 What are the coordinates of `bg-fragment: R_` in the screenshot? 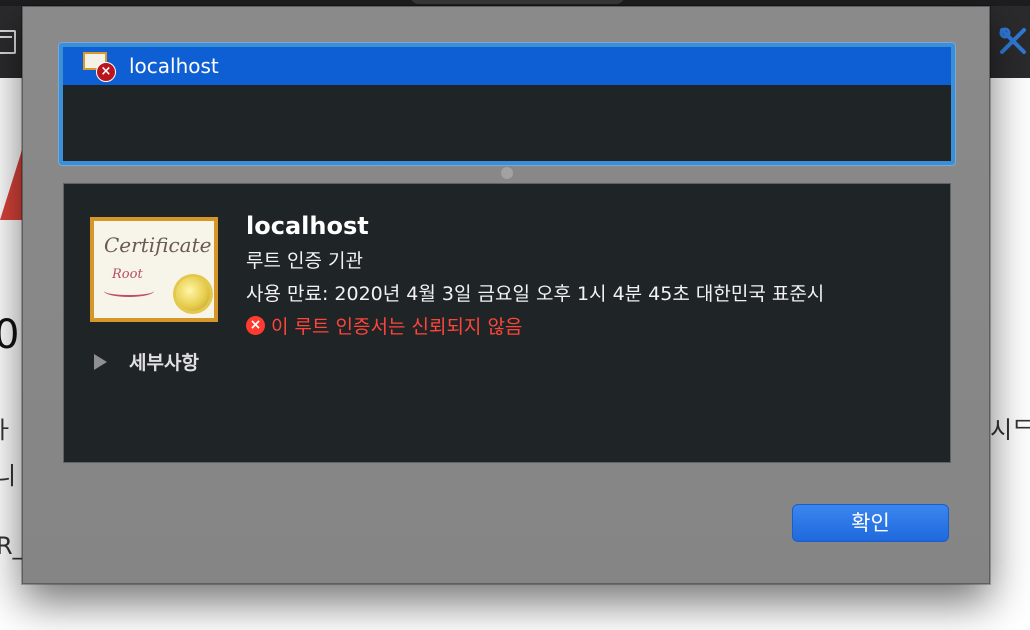 It's located at (12, 546).